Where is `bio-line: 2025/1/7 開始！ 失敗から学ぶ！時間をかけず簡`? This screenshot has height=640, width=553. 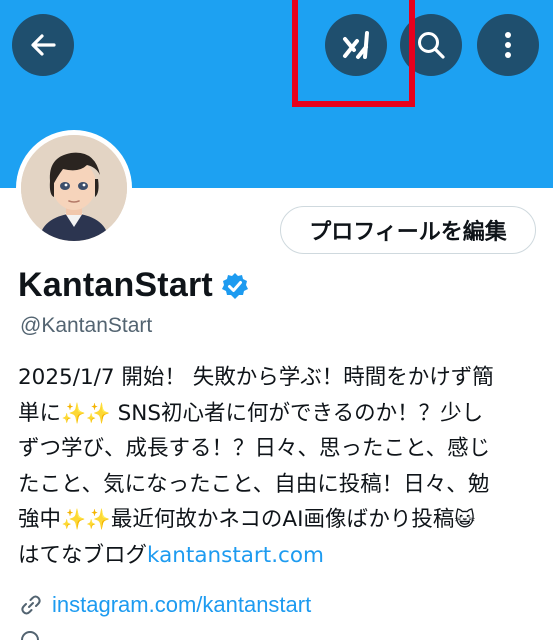 bio-line: 2025/1/7 開始！ 失敗から学ぶ！時間をかけず簡 is located at coordinates (256, 377).